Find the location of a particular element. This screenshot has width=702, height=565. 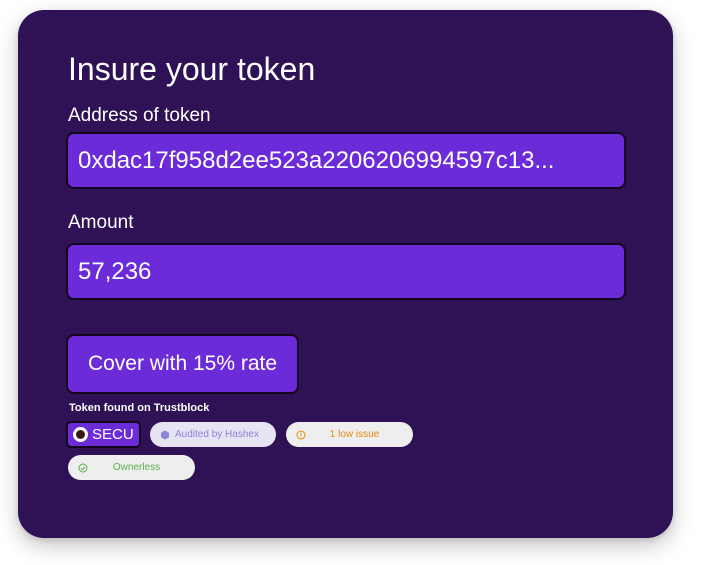

amount-value: 57,236 is located at coordinates (115, 271).